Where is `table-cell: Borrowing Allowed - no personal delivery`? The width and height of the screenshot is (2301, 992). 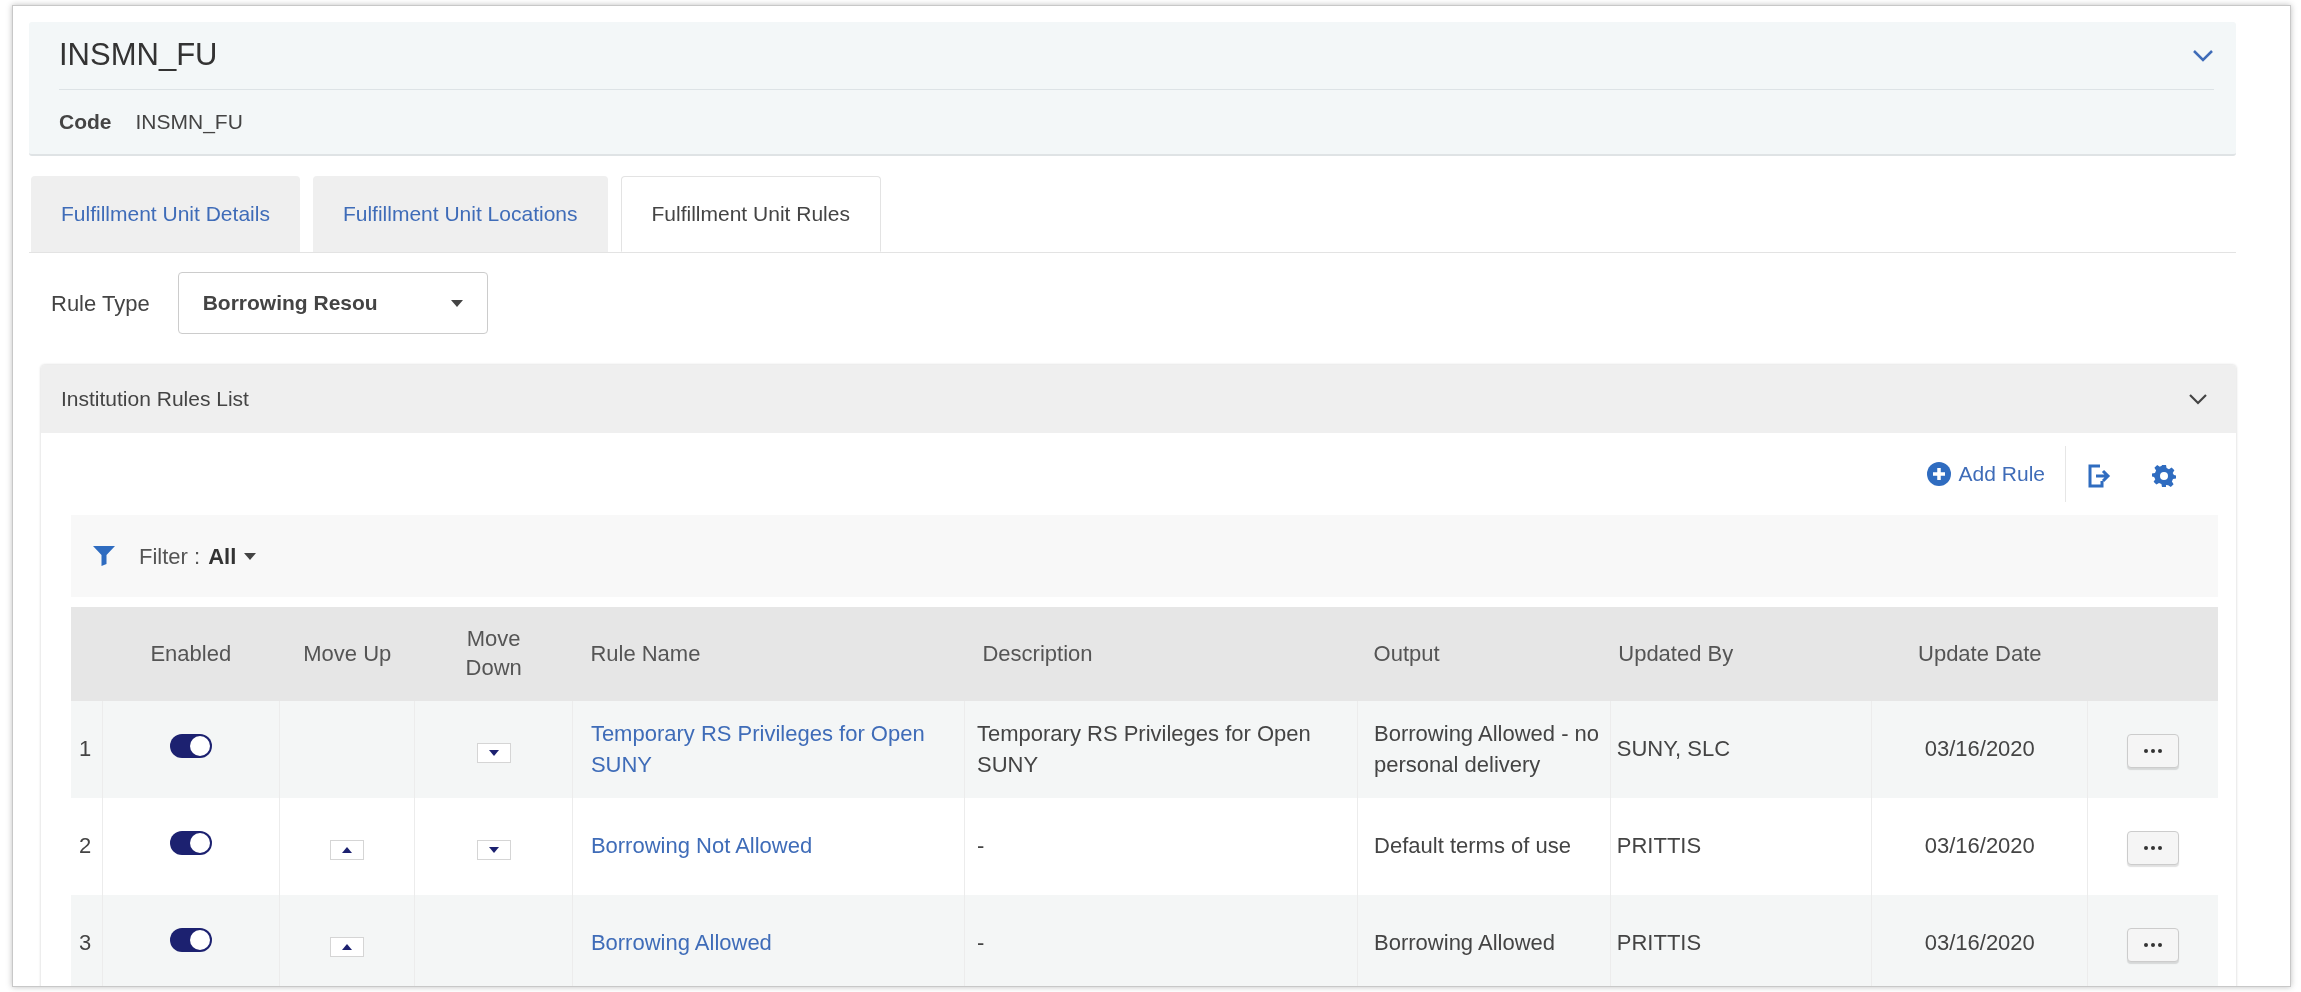 table-cell: Borrowing Allowed - no personal delivery is located at coordinates (1487, 748).